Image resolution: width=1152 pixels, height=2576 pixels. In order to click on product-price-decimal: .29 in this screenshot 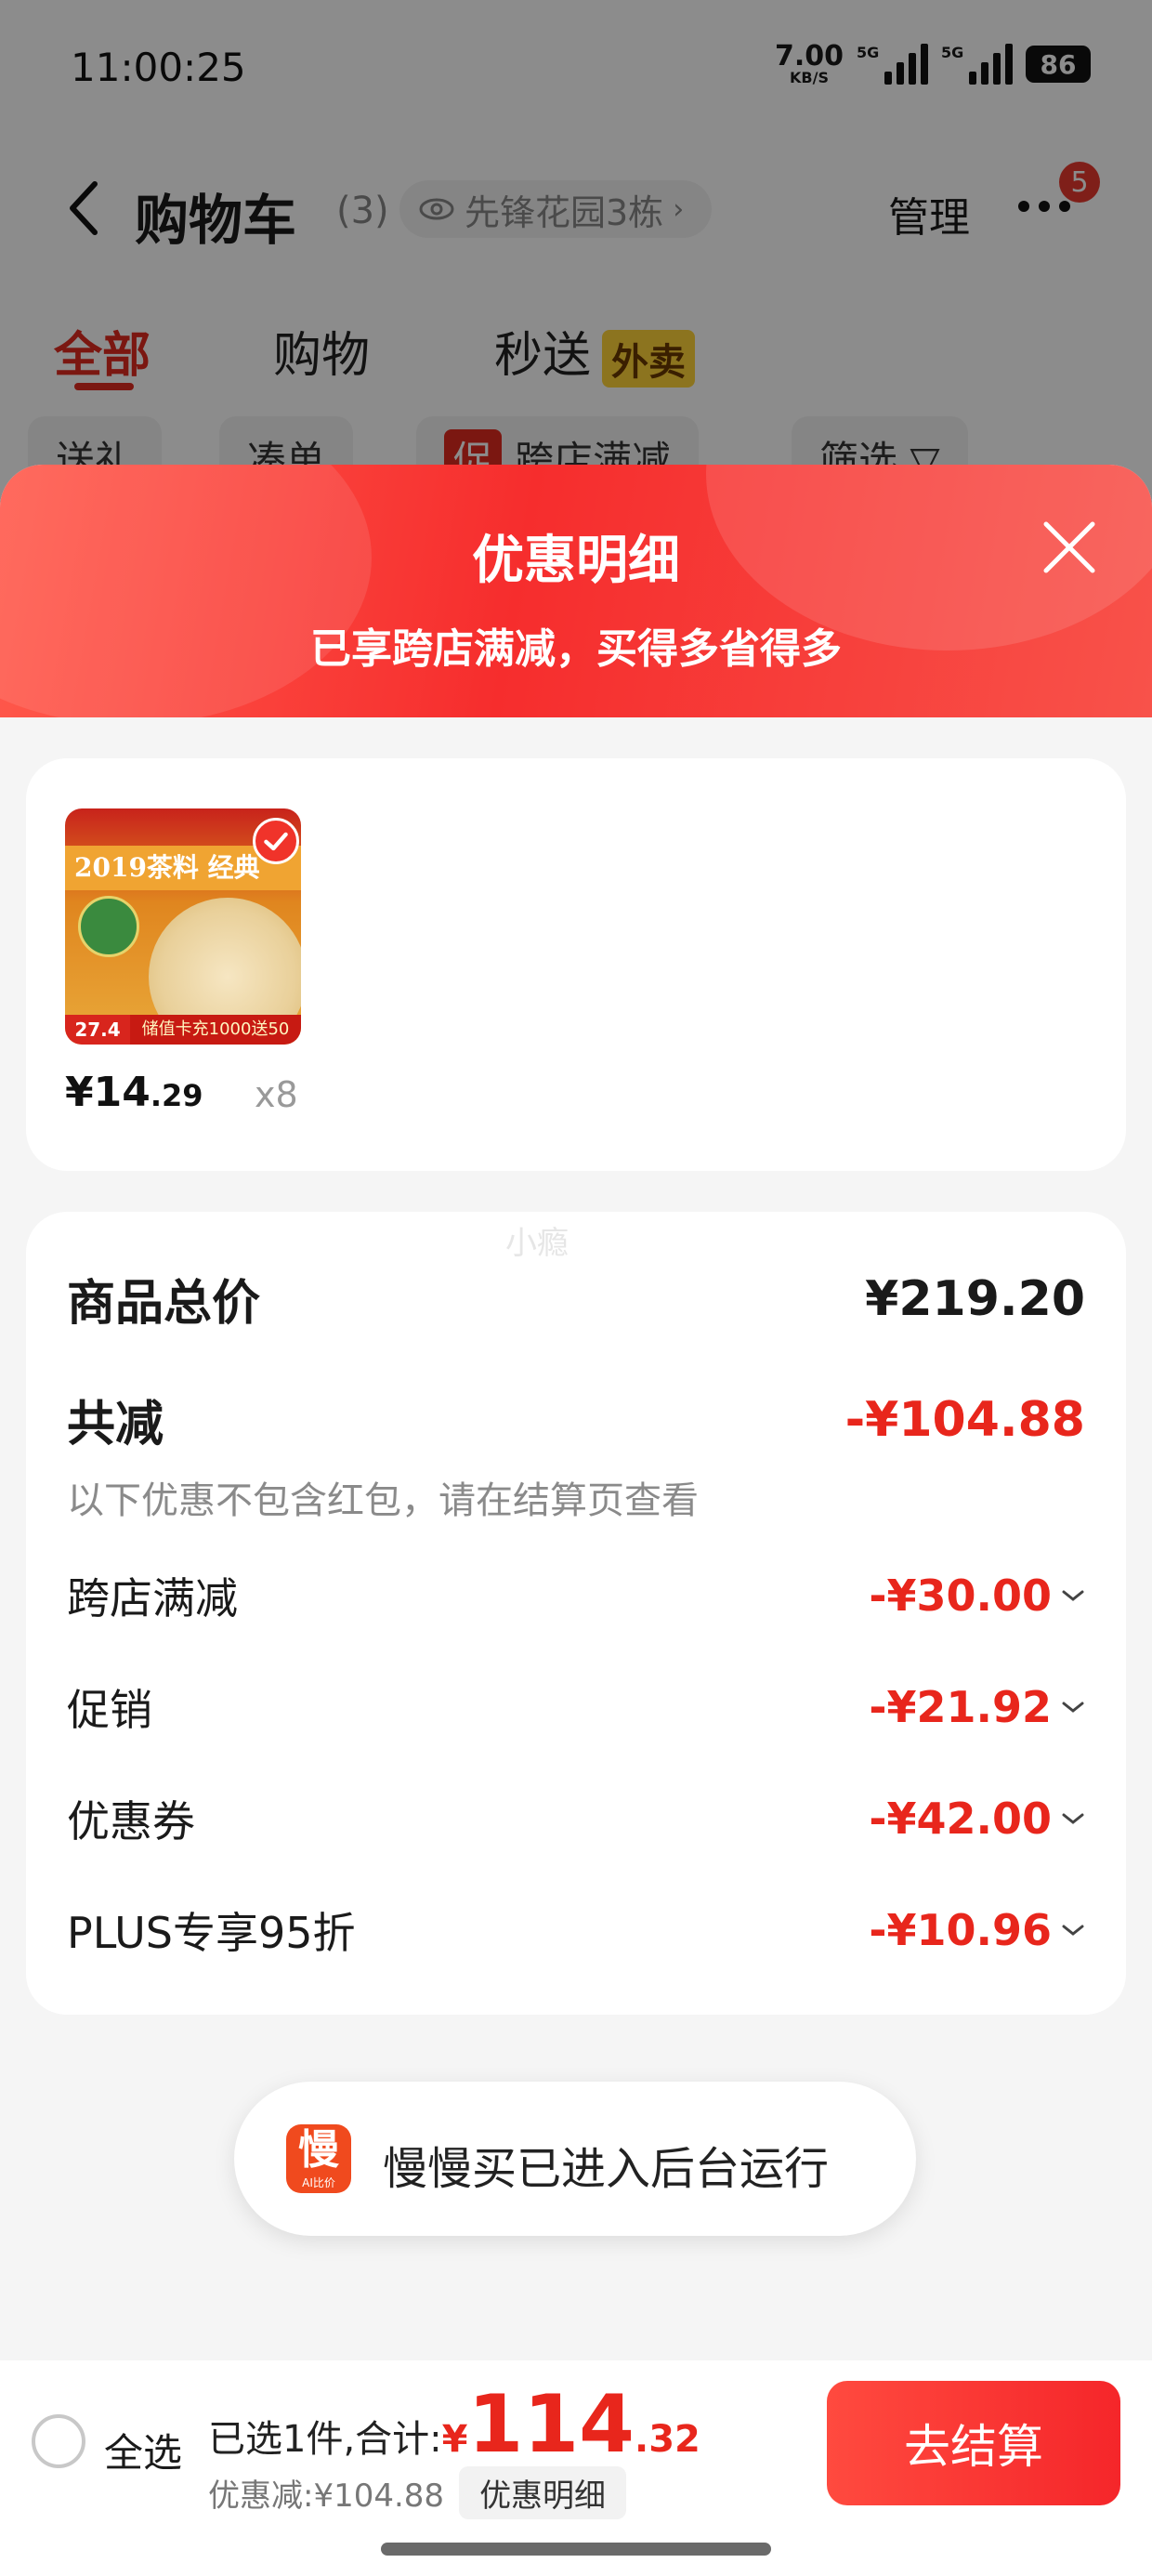, I will do `click(176, 1095)`.